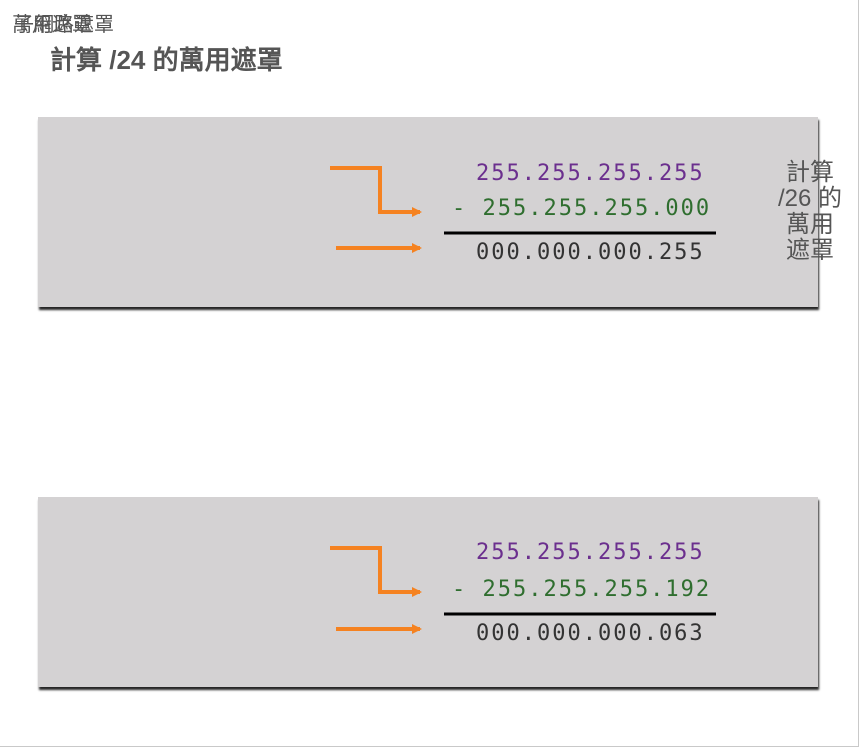  I want to click on side-caption-line-2: /26 的, so click(810, 198).